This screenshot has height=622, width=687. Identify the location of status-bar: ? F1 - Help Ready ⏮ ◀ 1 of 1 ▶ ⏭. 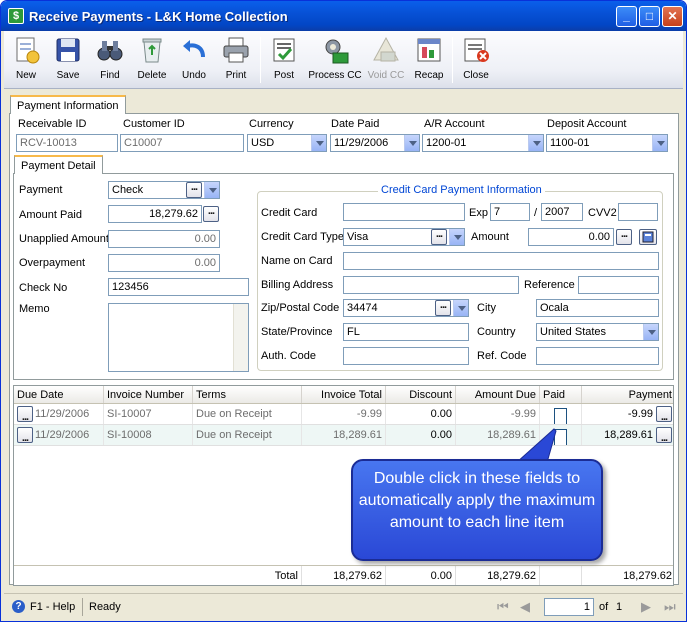
(343, 606).